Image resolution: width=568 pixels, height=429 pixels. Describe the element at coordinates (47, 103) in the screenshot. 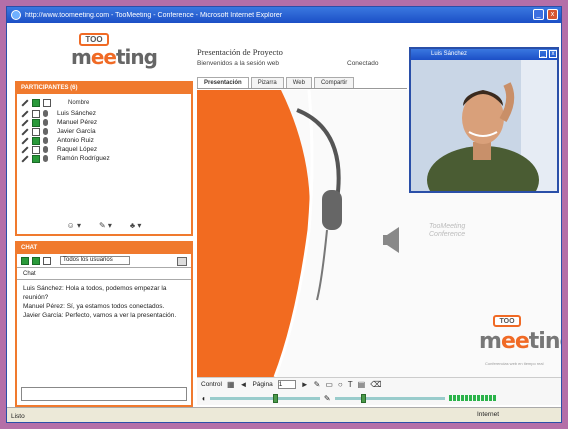

I see `user-icon` at that location.